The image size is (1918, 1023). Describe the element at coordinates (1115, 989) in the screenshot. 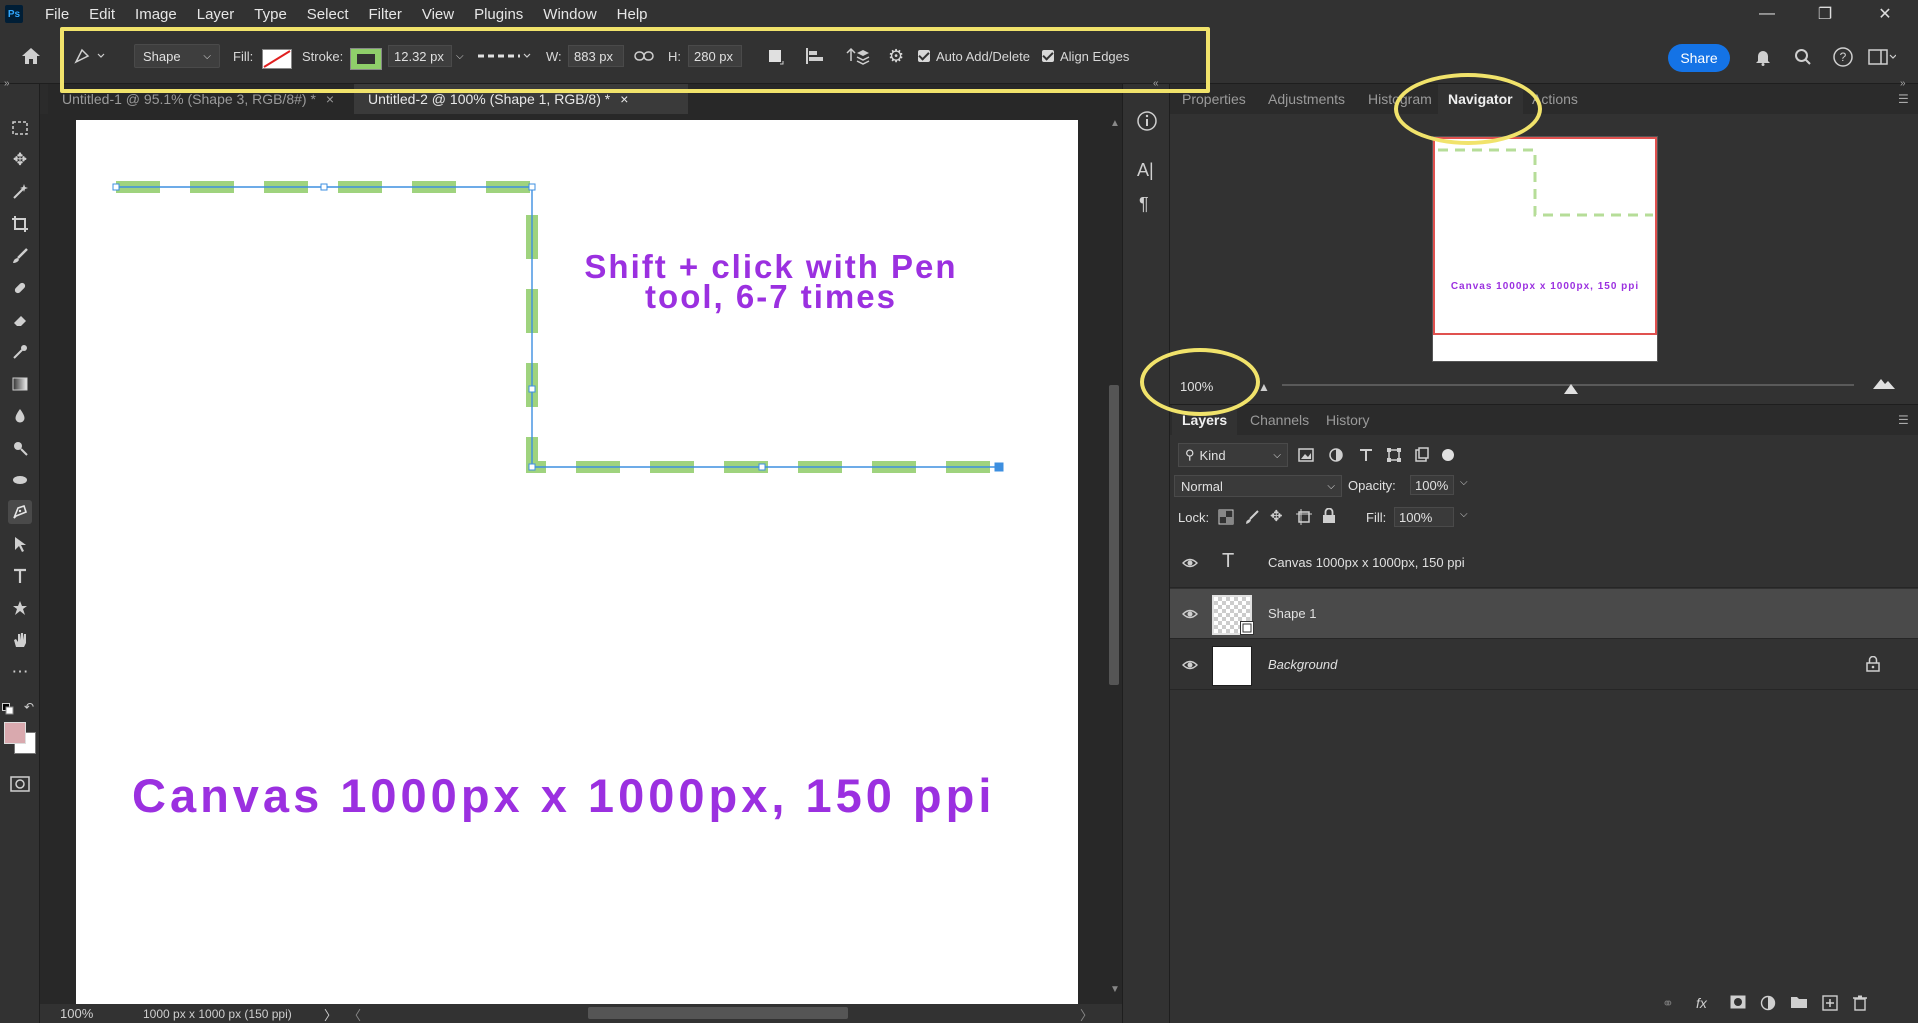

I see `scroll-down-icon: ▼` at that location.